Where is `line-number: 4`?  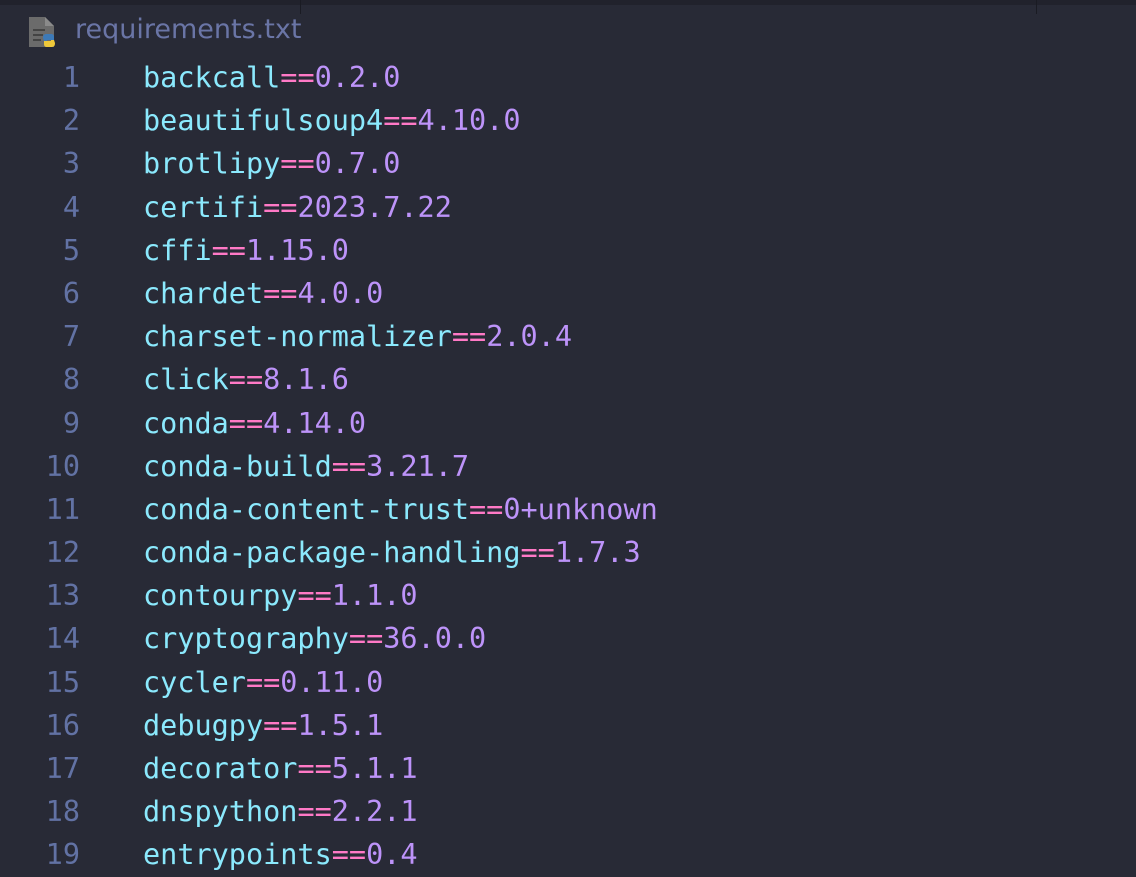
line-number: 4 is located at coordinates (71, 207).